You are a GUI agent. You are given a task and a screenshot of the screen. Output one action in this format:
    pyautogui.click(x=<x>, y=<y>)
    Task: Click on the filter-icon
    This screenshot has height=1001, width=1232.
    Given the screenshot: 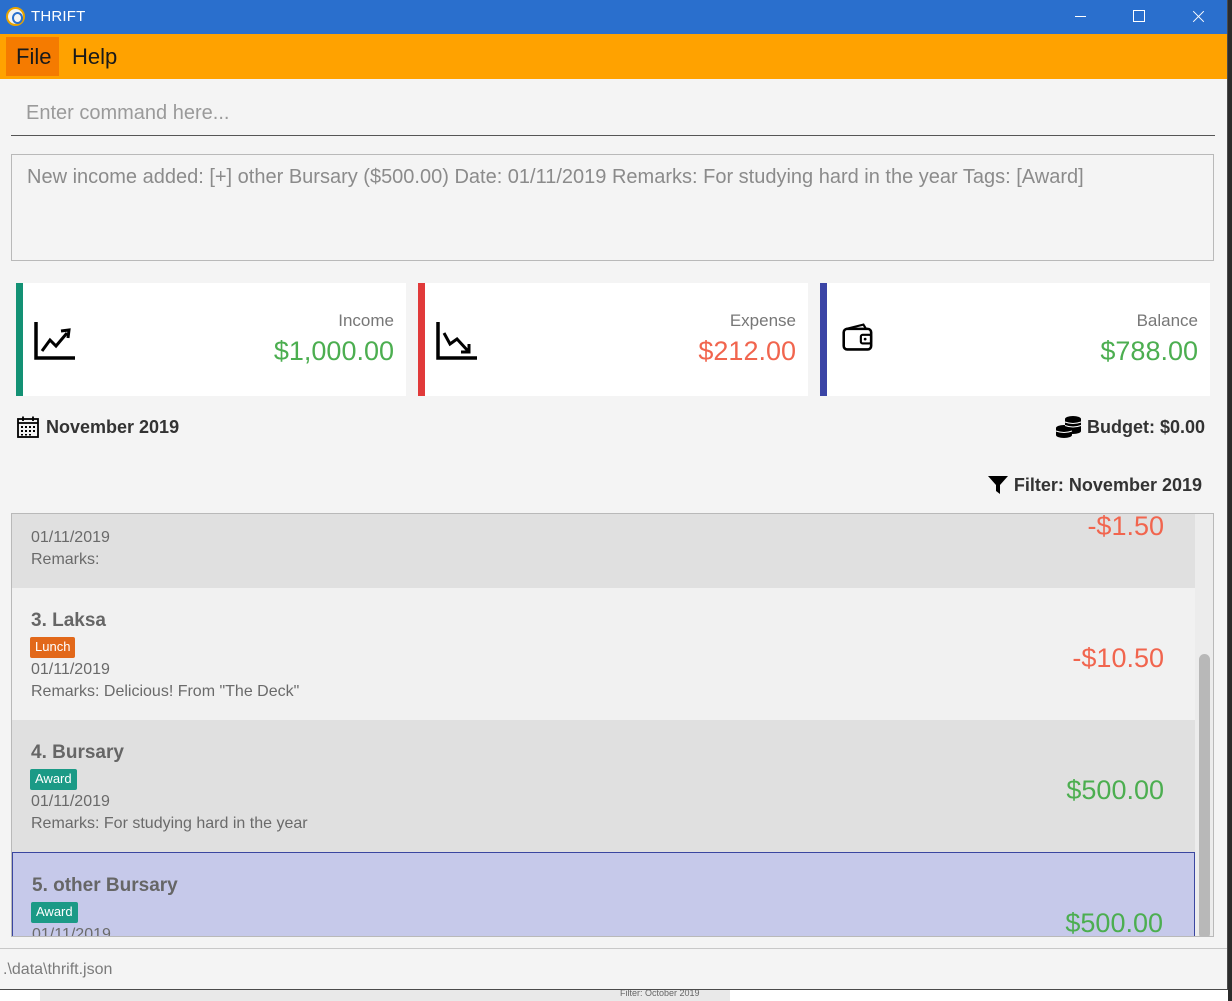 What is the action you would take?
    pyautogui.click(x=997, y=485)
    